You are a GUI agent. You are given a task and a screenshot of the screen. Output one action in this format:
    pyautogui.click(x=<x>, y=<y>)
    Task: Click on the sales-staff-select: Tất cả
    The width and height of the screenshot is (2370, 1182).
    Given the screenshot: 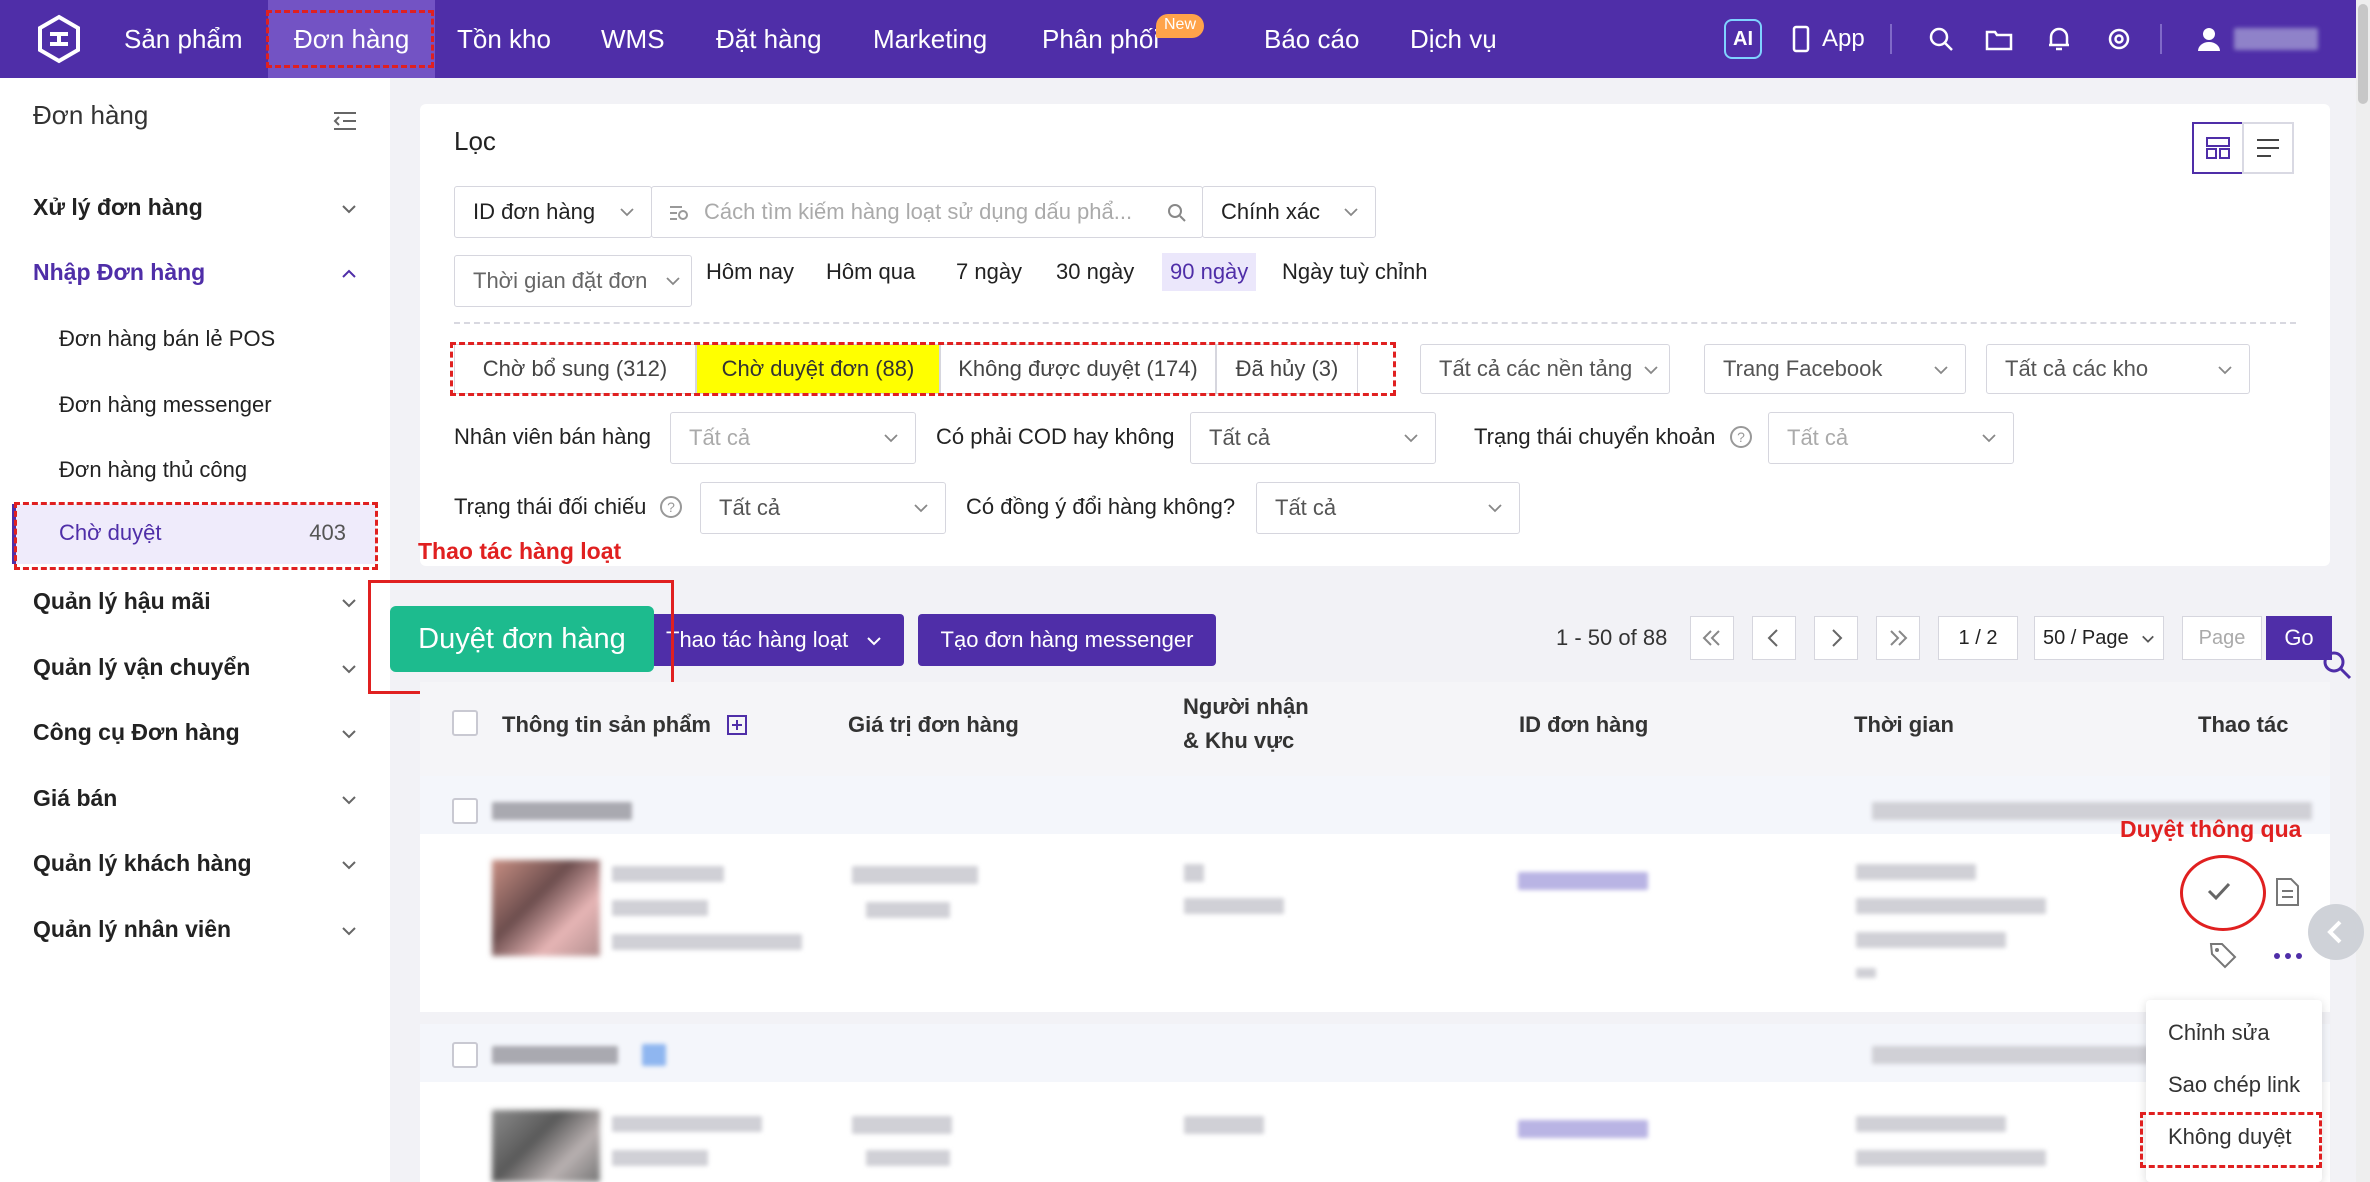 What is the action you would take?
    pyautogui.click(x=793, y=438)
    